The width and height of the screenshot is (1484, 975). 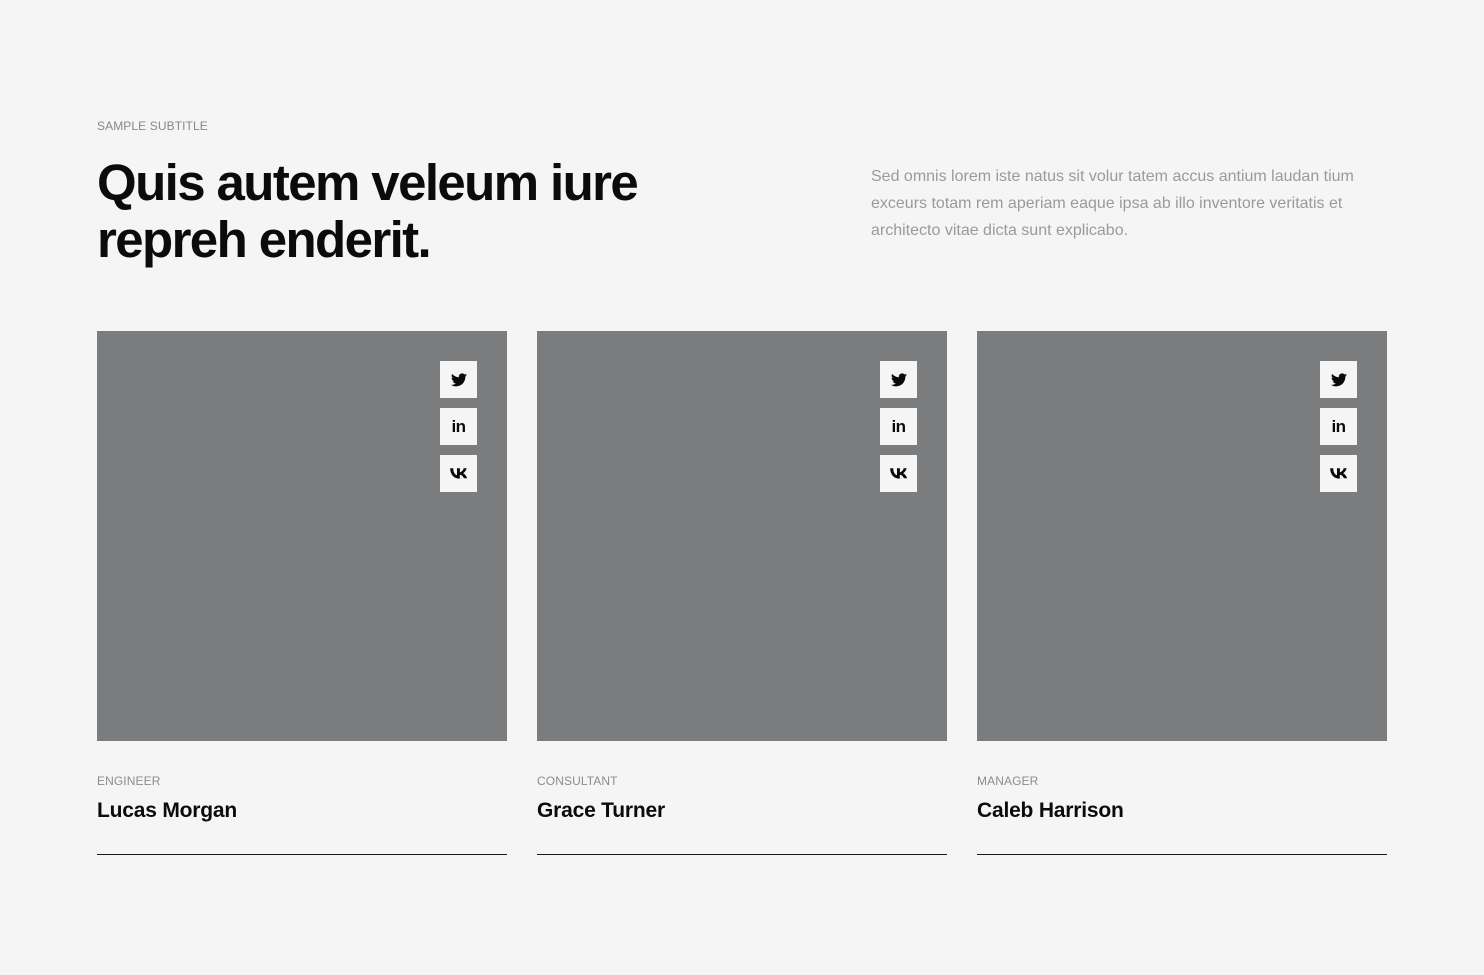 What do you see at coordinates (601, 810) in the screenshot?
I see `member-name: Grace Turner` at bounding box center [601, 810].